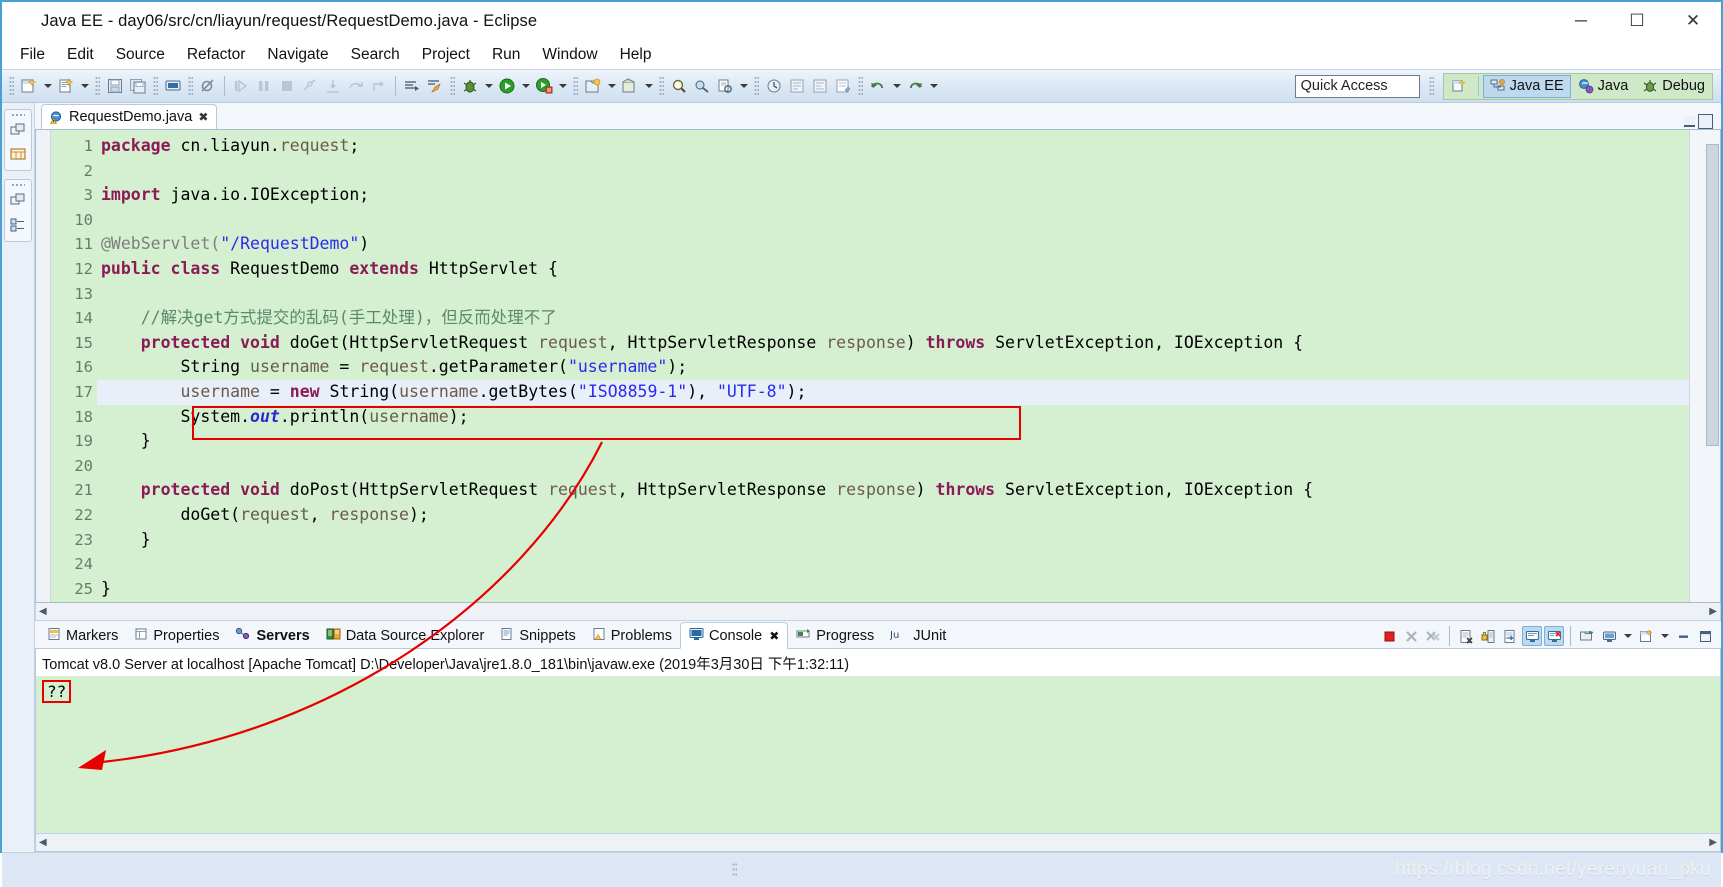 This screenshot has width=1723, height=887. What do you see at coordinates (1466, 636) in the screenshot?
I see `clear-console-icon` at bounding box center [1466, 636].